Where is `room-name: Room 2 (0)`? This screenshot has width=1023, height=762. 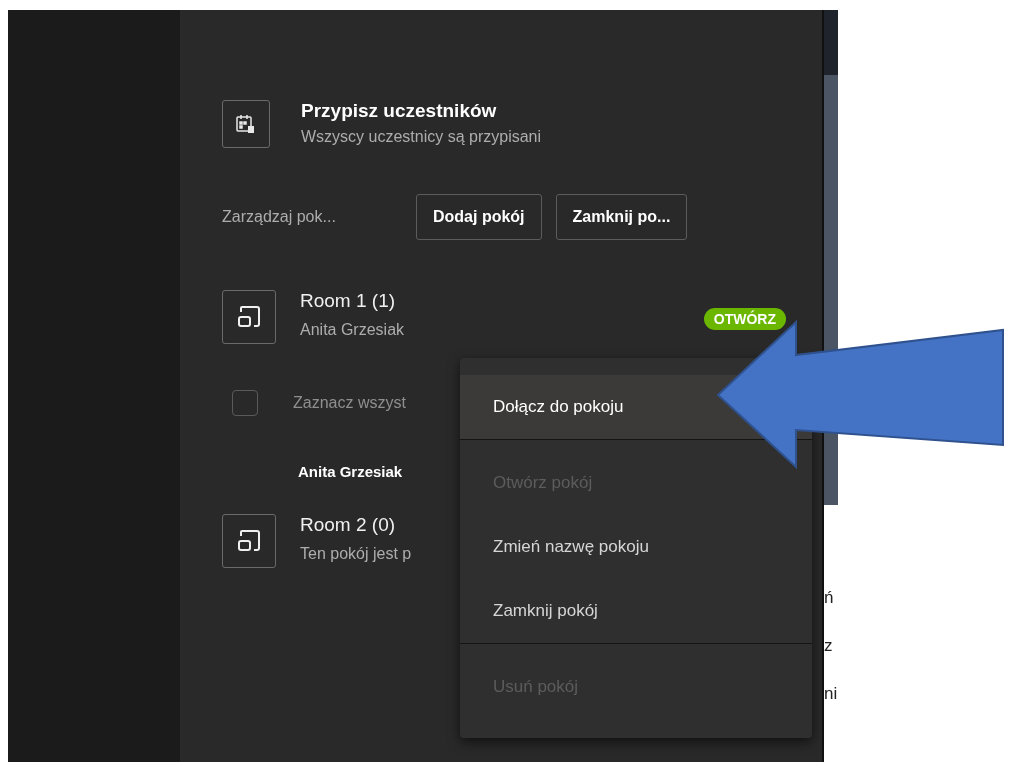 room-name: Room 2 (0) is located at coordinates (356, 525).